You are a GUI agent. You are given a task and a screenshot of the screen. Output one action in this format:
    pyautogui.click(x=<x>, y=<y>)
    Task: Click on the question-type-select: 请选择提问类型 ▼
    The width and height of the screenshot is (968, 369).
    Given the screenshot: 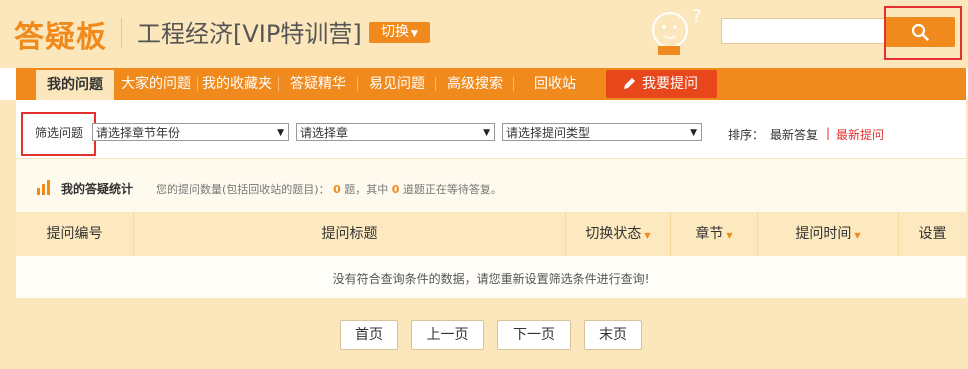 What is the action you would take?
    pyautogui.click(x=602, y=132)
    